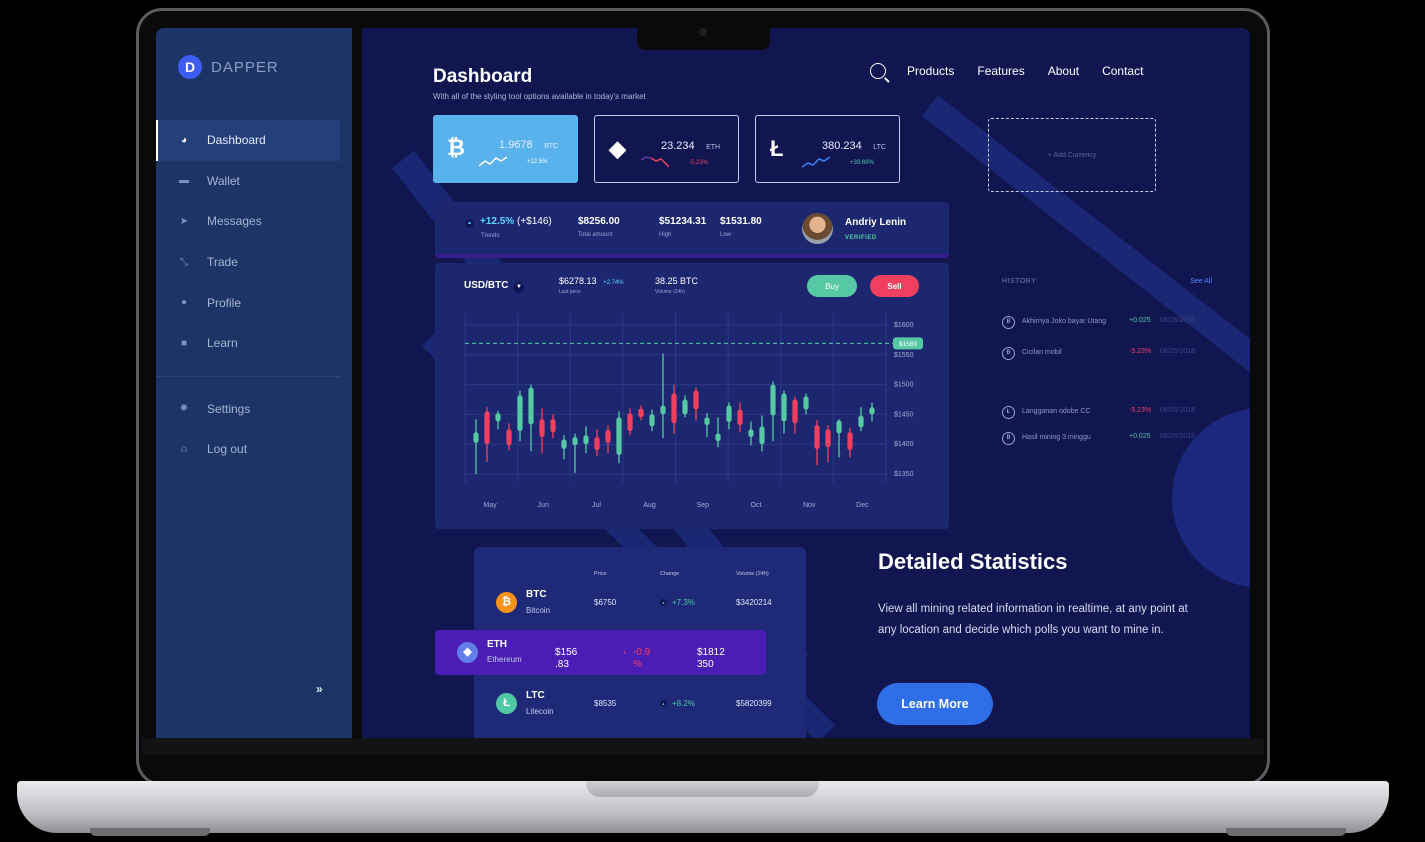  Describe the element at coordinates (595, 235) in the screenshot. I see `total-label: Total amount` at that location.